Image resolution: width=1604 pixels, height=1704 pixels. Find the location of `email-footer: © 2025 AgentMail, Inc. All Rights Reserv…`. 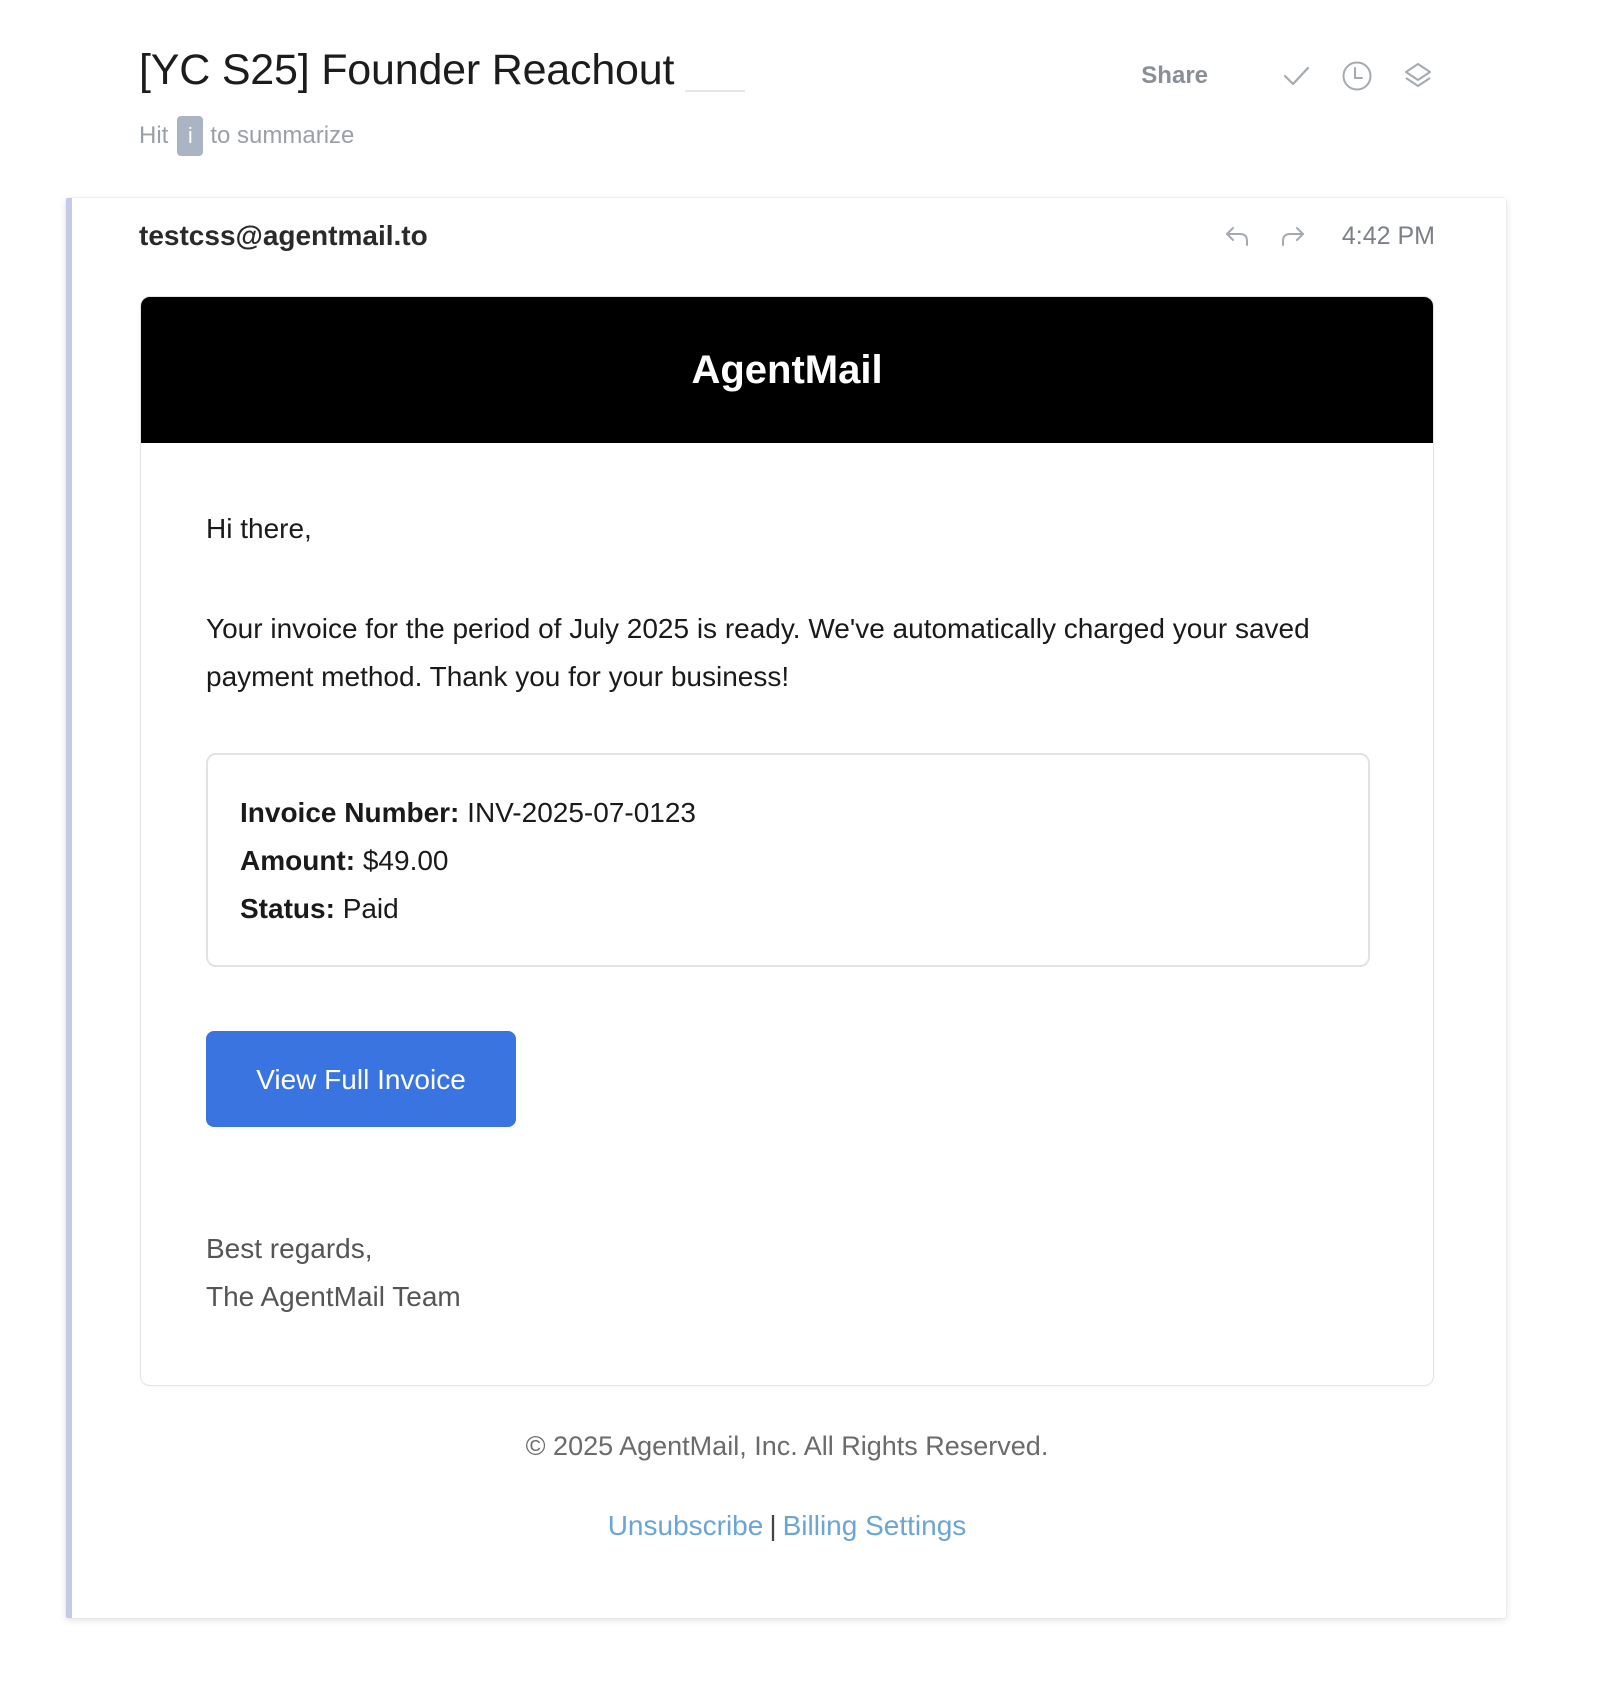

email-footer: © 2025 AgentMail, Inc. All Rights Reserv… is located at coordinates (787, 1486).